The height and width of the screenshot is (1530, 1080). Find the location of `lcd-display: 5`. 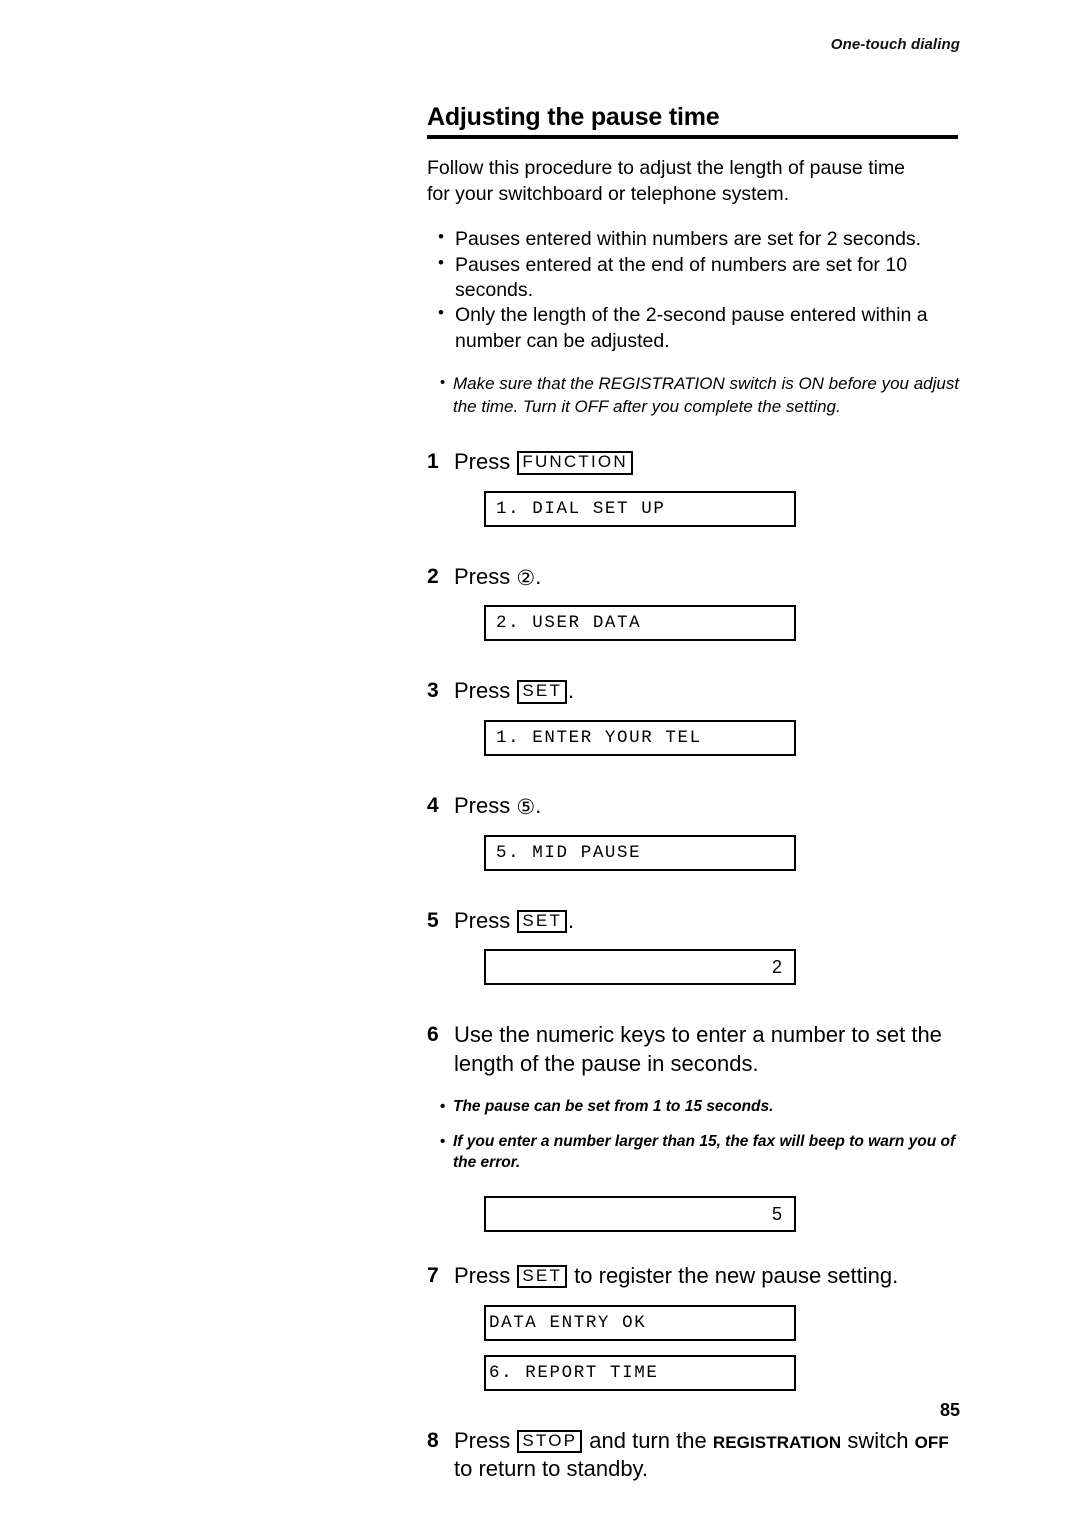

lcd-display: 5 is located at coordinates (640, 1214).